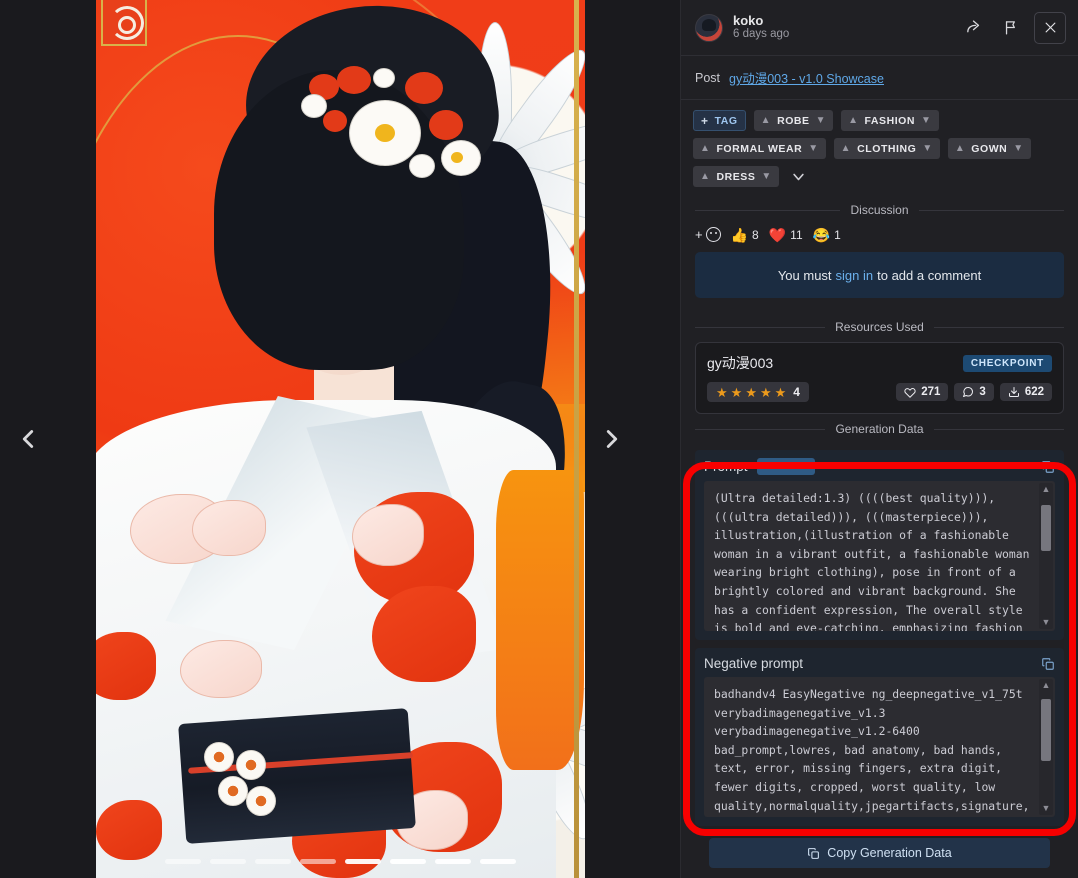 This screenshot has width=1078, height=878. Describe the element at coordinates (758, 392) in the screenshot. I see `rating-stars: ★ ★ ★ ★ ★ 4` at that location.